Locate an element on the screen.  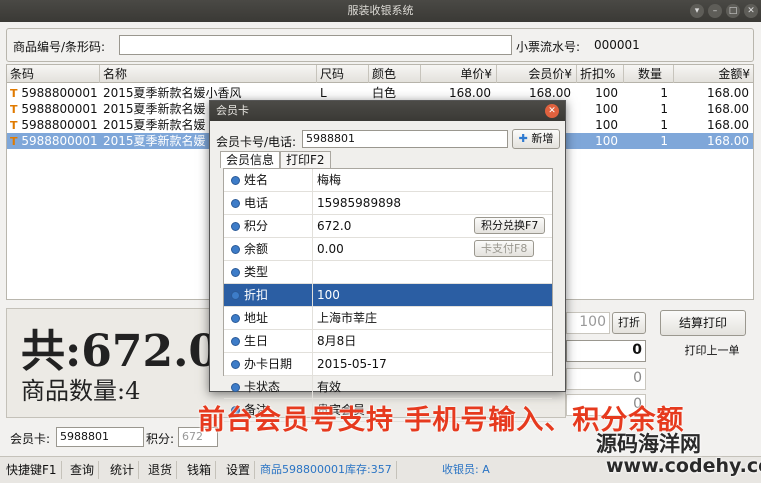
member-field-row: 折扣 100 is located at coordinates (388, 295).